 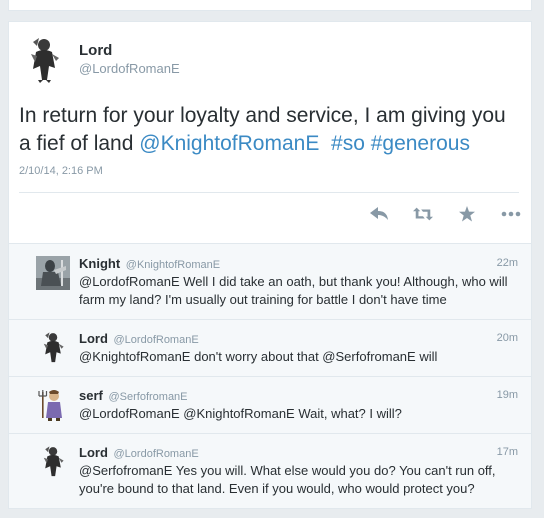 I want to click on serf-avatar, so click(x=53, y=405).